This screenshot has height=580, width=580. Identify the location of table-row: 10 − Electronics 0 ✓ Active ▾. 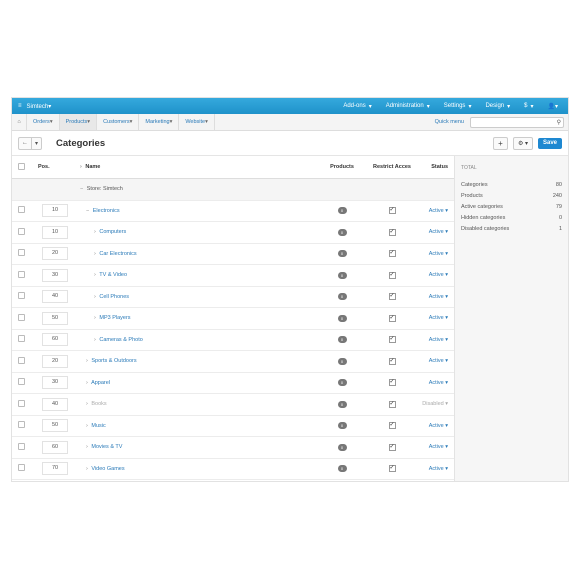
(233, 211).